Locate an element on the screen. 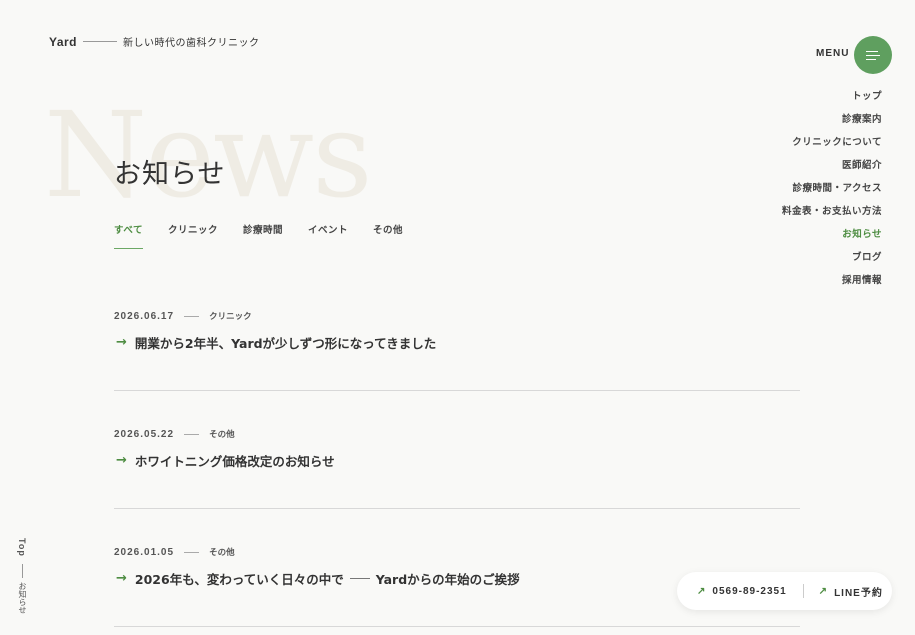 The height and width of the screenshot is (635, 915). menu-label: MENU is located at coordinates (832, 53).